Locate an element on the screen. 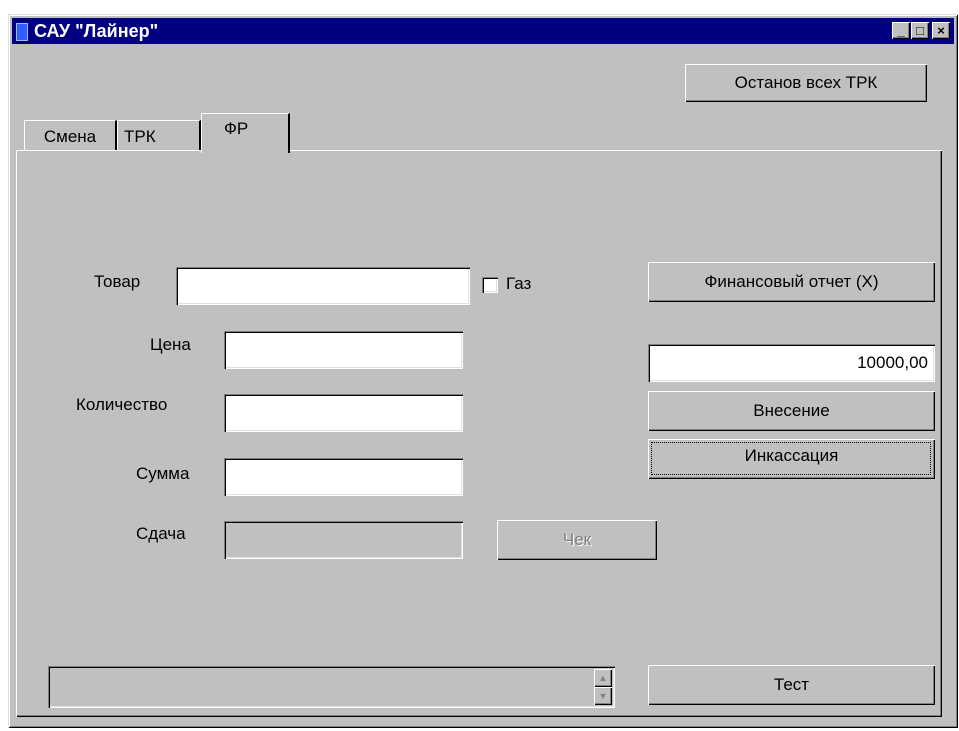  tab-fiscal-registrar: ФР is located at coordinates (245, 133).